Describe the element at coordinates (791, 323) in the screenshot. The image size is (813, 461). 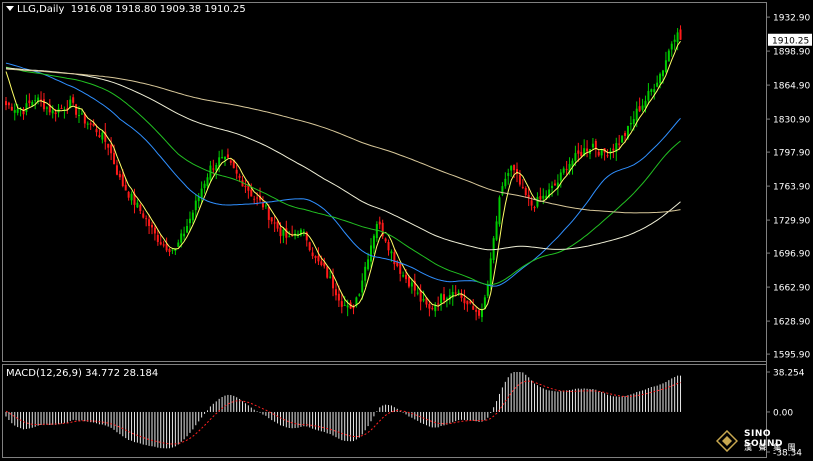
I see `price-tick-label: 1628.90` at that location.